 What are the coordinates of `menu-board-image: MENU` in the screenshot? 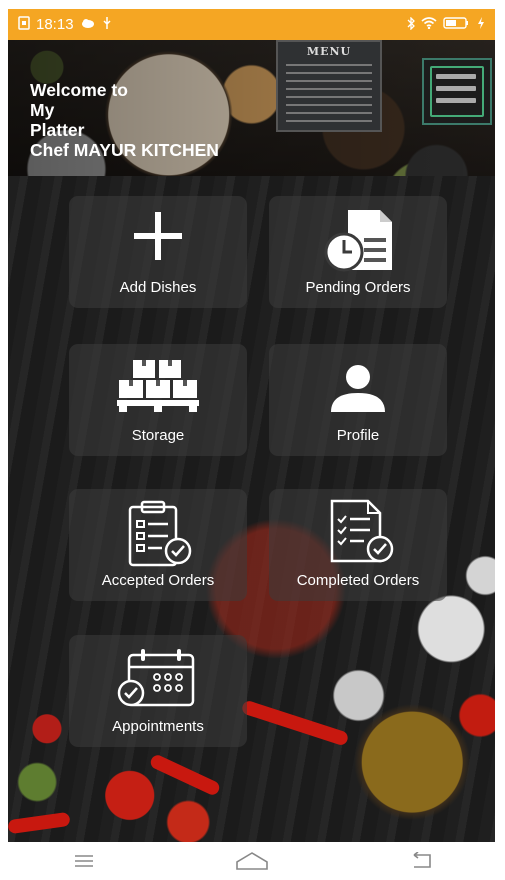 It's located at (329, 86).